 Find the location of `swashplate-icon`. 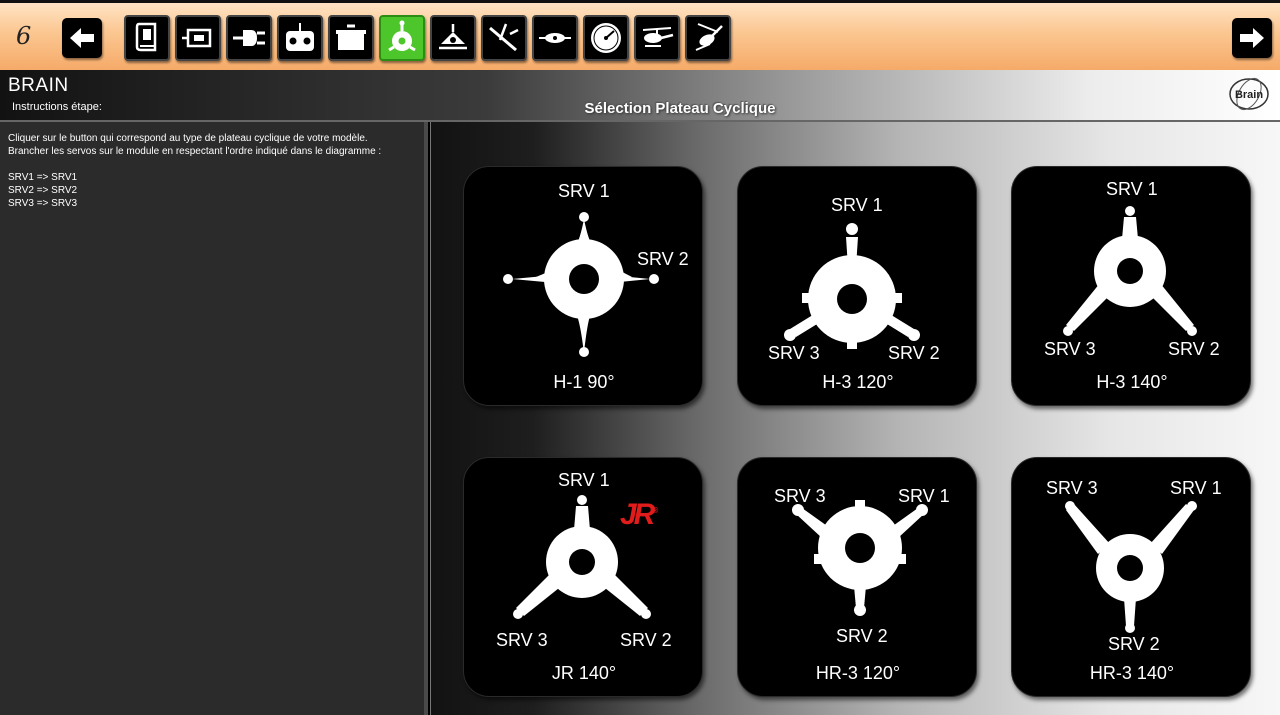

swashplate-icon is located at coordinates (402, 36).